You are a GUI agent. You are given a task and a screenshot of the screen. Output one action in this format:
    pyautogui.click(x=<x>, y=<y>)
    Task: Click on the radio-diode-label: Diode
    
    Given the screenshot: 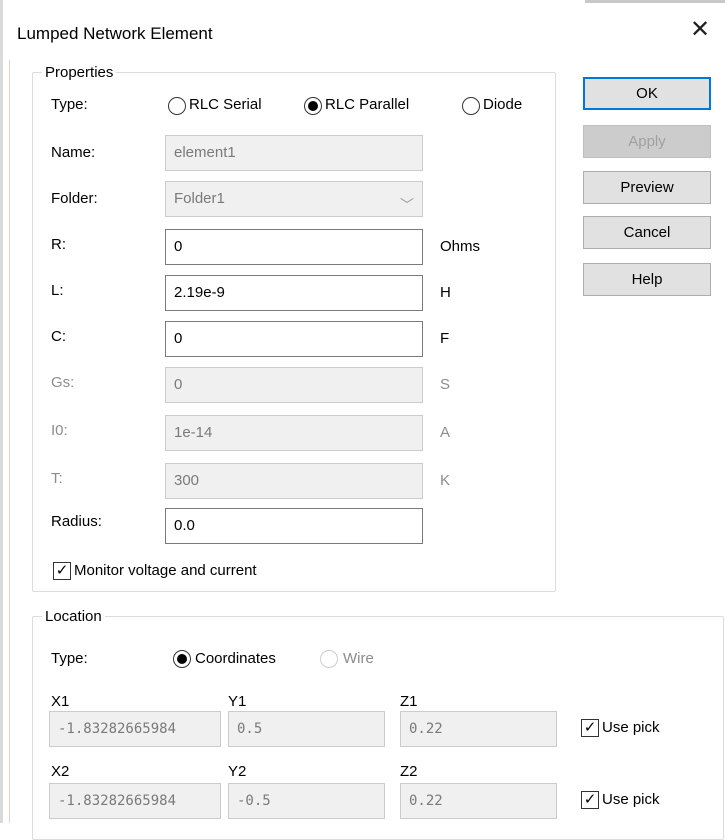 What is the action you would take?
    pyautogui.click(x=502, y=105)
    